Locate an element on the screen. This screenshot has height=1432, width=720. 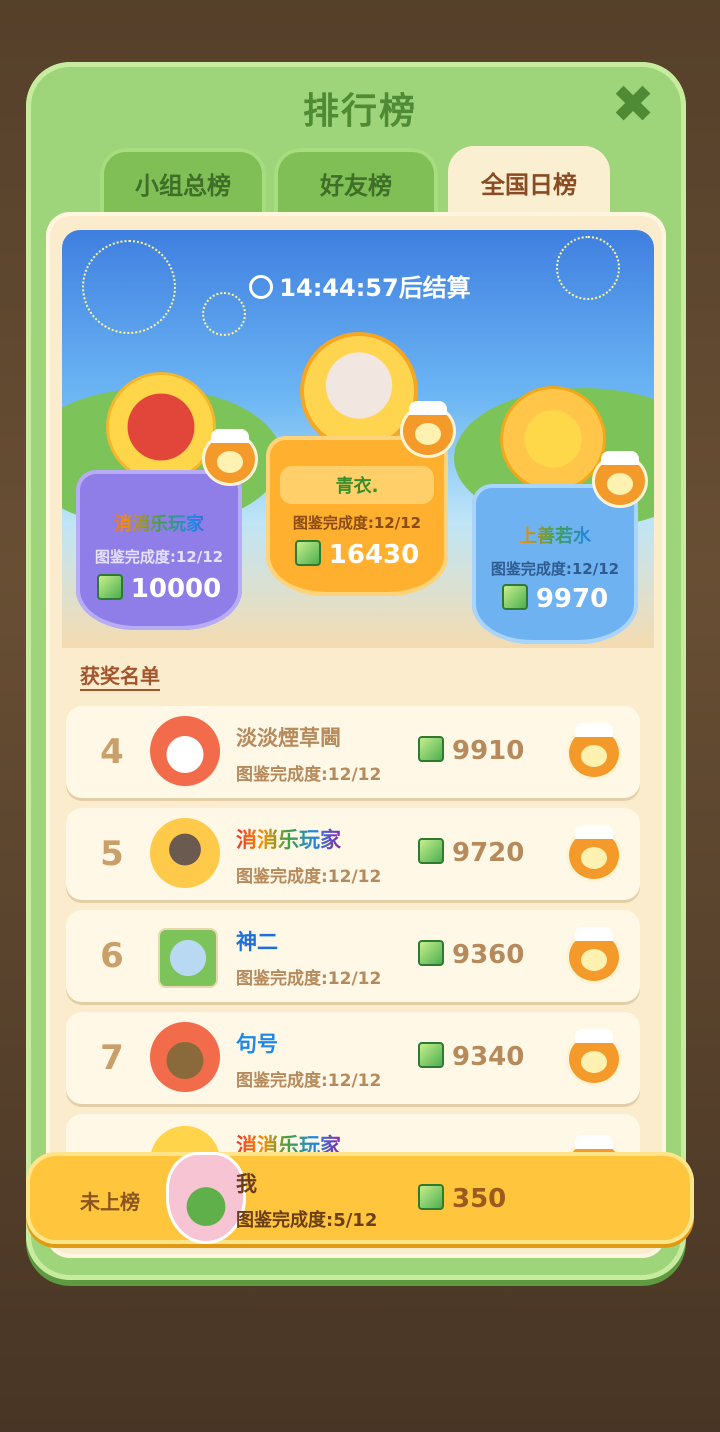
player-name: 上善若水 is located at coordinates (555, 535).